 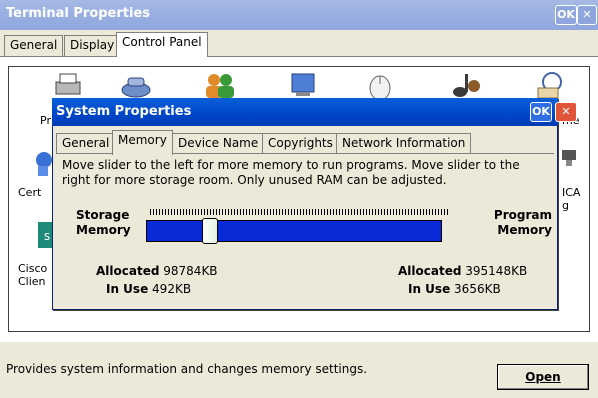 I want to click on storage-memory-label: Storage Memory, so click(x=103, y=222).